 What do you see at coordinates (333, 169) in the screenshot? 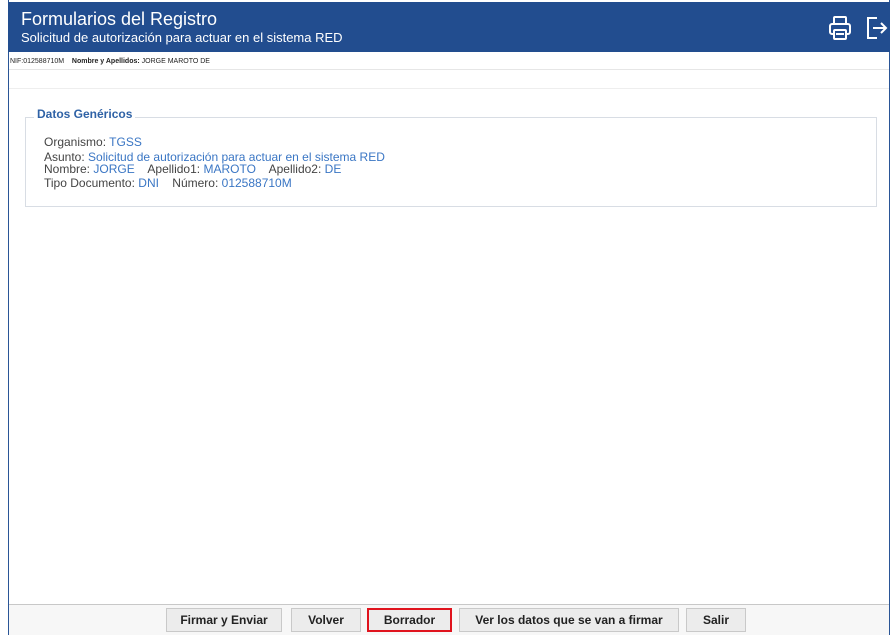
I see `apellido2-value: DE` at bounding box center [333, 169].